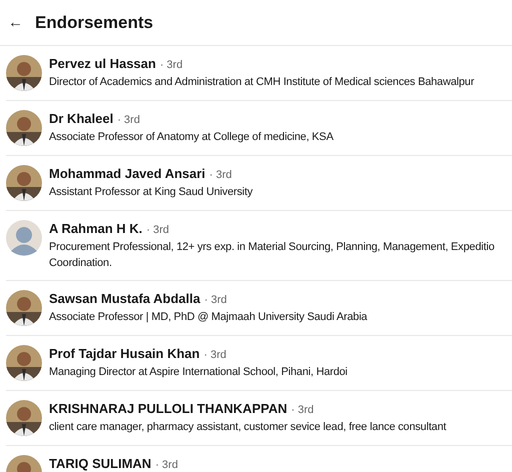  I want to click on person-name: A Rahman H K., so click(95, 228).